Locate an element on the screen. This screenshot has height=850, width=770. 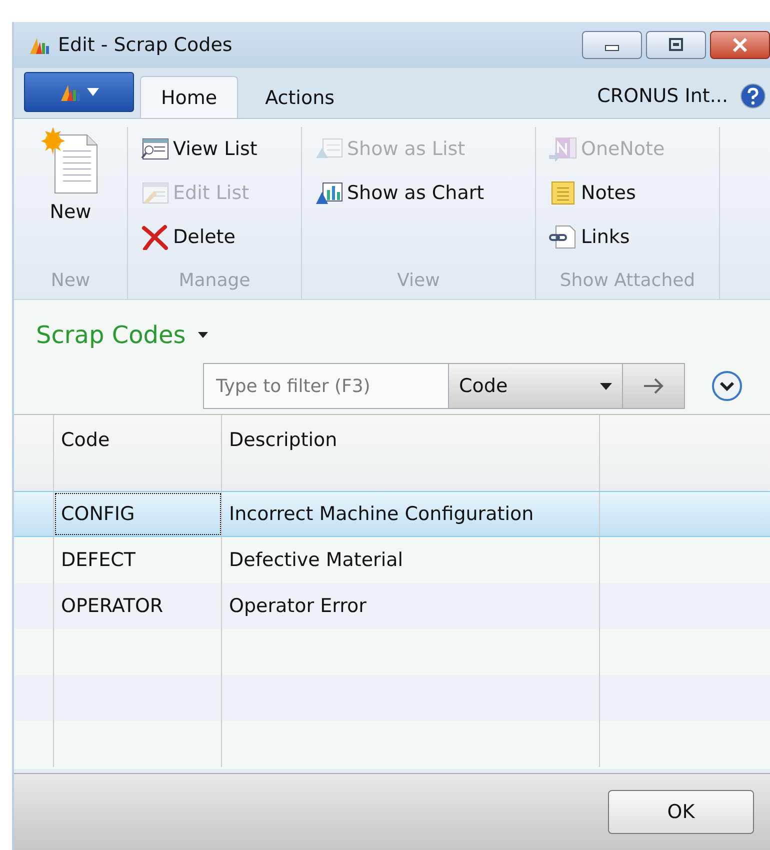
link-icon is located at coordinates (563, 237).